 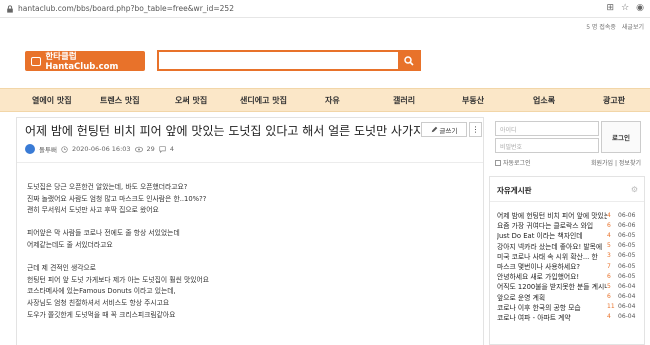 What do you see at coordinates (616, 162) in the screenshot?
I see `login-links: 회원가입 | 정보찾기` at bounding box center [616, 162].